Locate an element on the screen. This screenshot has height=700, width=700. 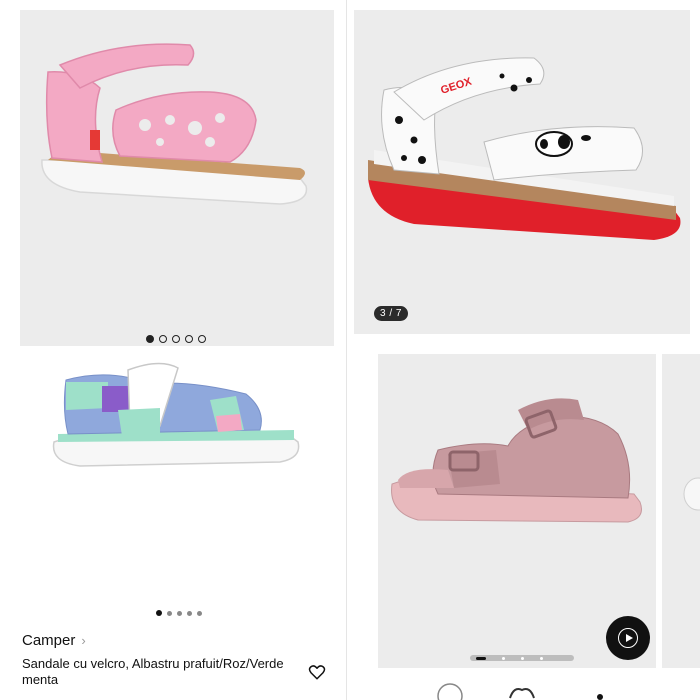
play-icon is located at coordinates (628, 638).